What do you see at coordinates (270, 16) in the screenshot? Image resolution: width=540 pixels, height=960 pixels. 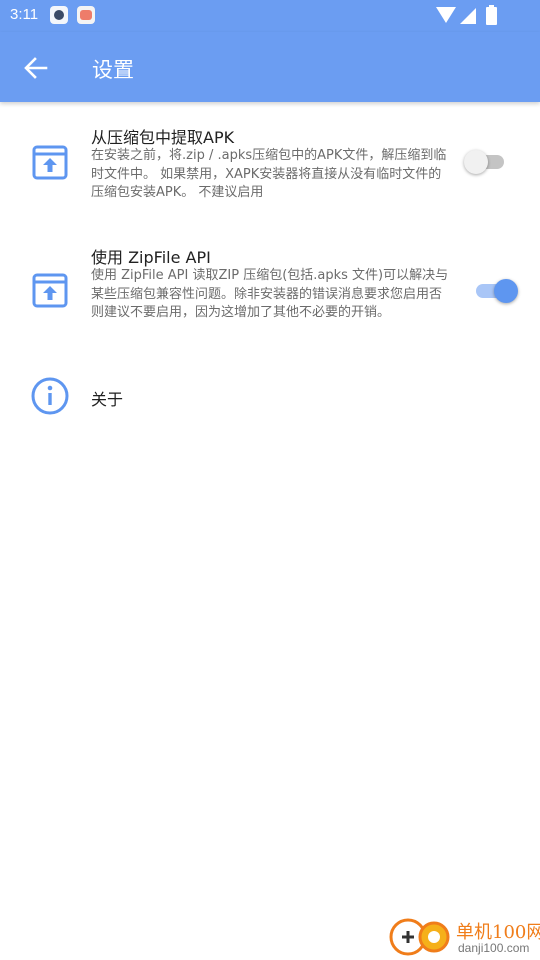 I see `status-bar: 3:11` at bounding box center [270, 16].